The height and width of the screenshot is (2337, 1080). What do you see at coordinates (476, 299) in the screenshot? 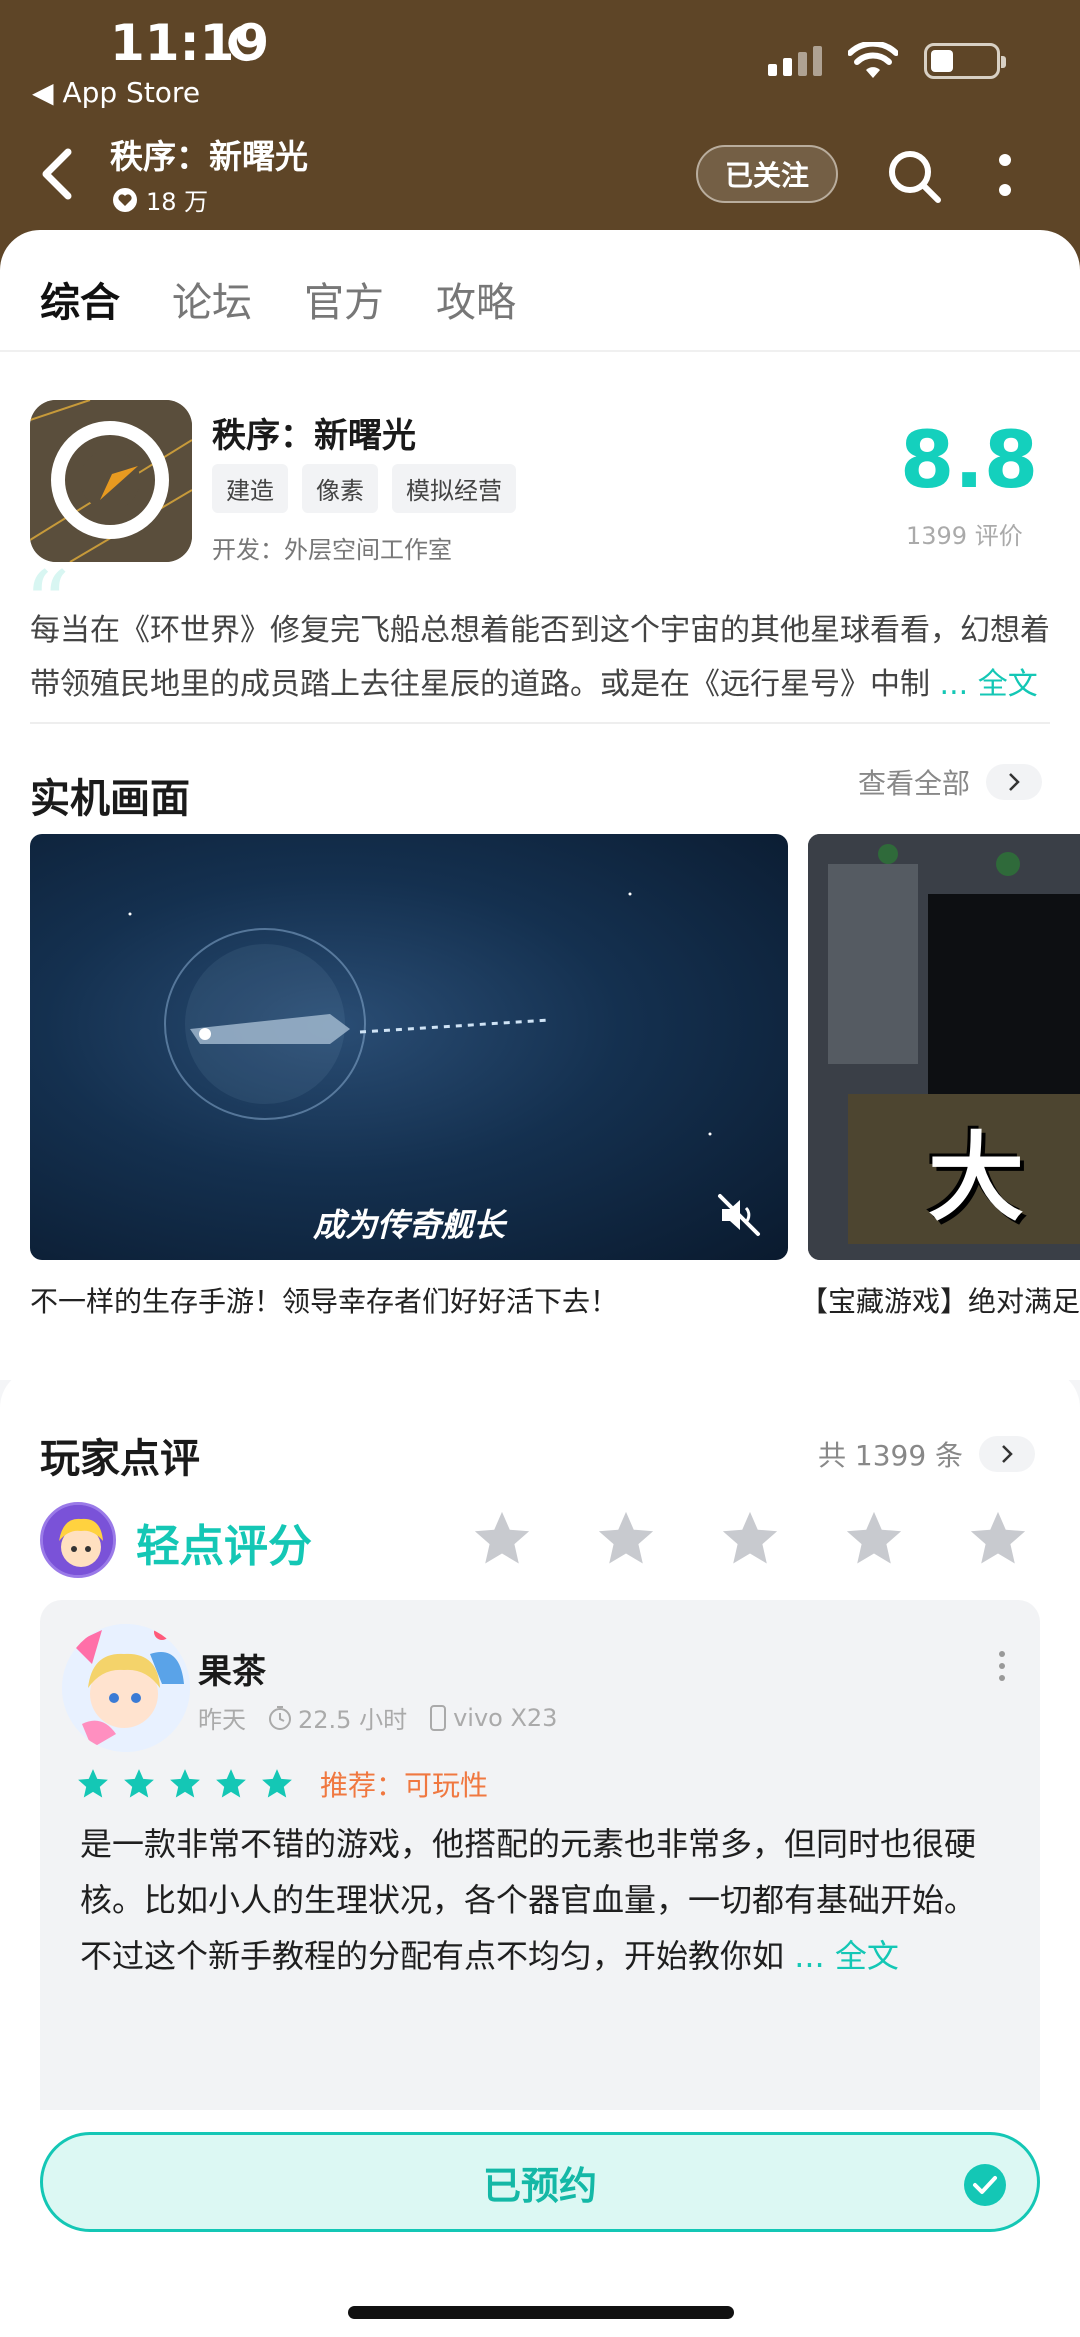
I see `tab-guides: 攻略` at bounding box center [476, 299].